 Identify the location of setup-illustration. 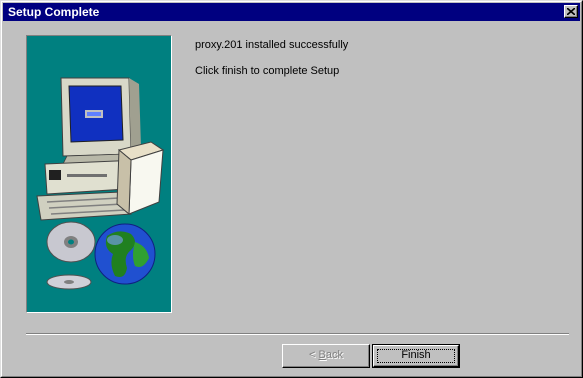
(100, 183).